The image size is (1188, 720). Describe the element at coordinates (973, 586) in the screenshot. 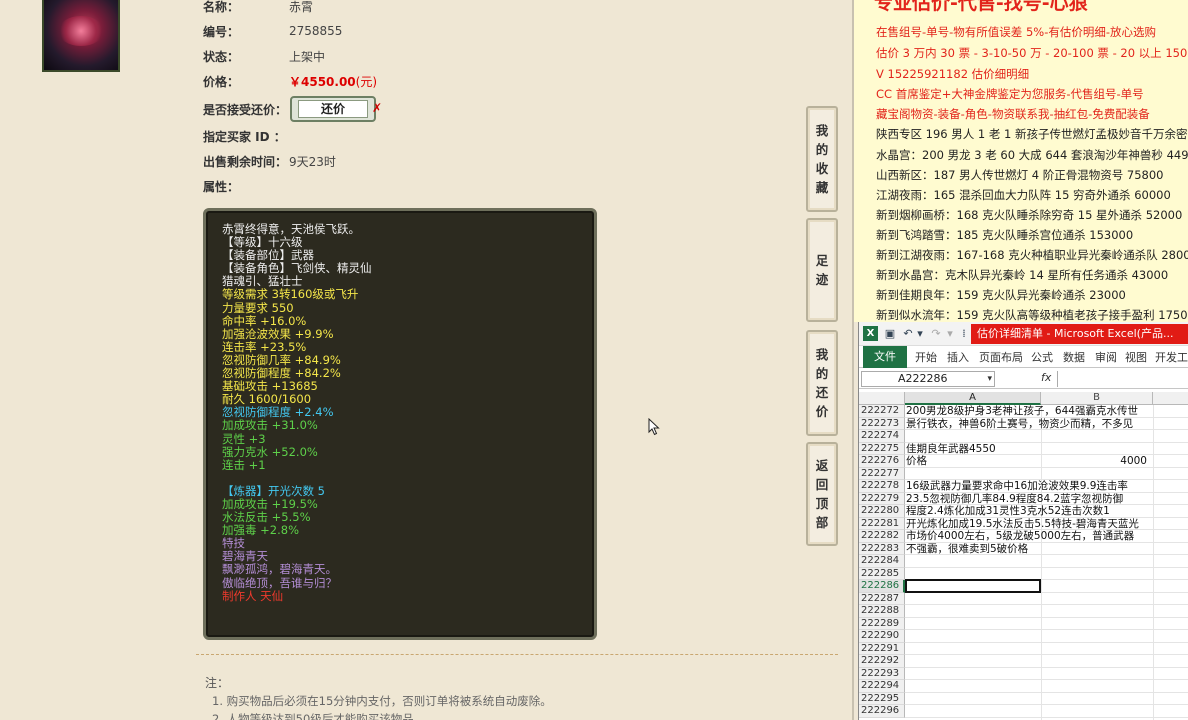

I see `active-cell` at that location.